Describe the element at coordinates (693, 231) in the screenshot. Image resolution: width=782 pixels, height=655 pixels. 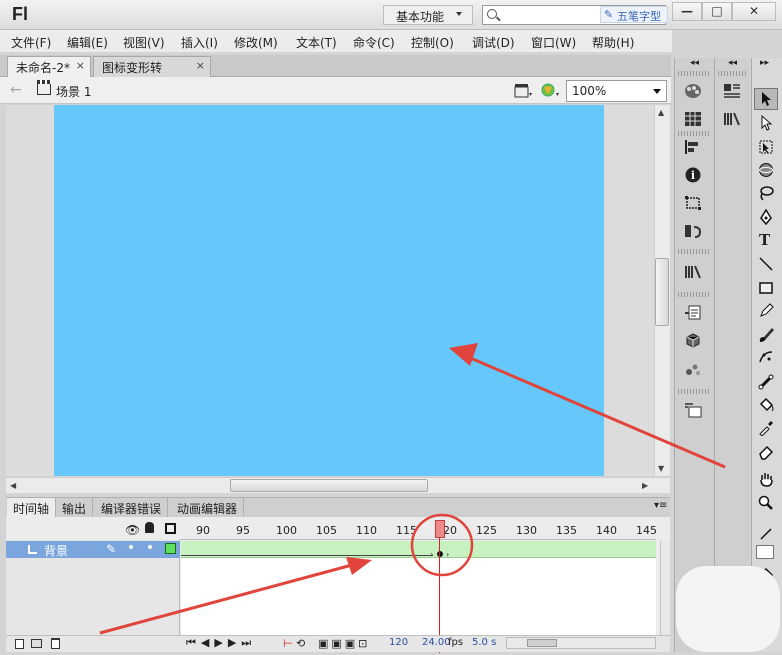
I see `motion-presets-icon` at that location.